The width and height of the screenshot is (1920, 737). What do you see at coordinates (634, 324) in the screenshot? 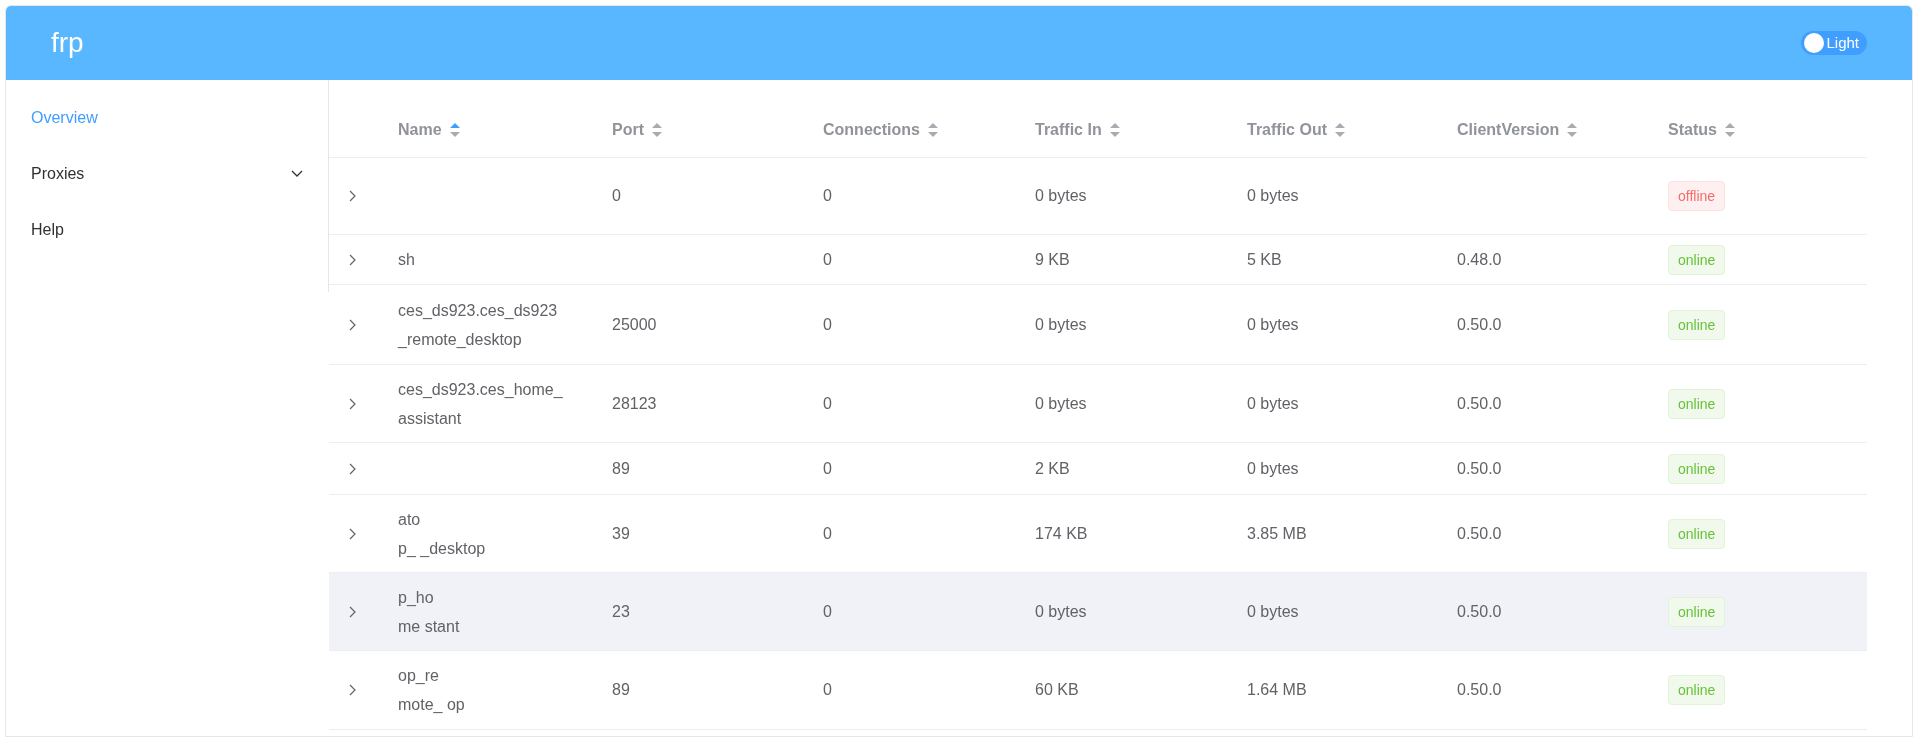
I see `table-cell: 25000` at bounding box center [634, 324].